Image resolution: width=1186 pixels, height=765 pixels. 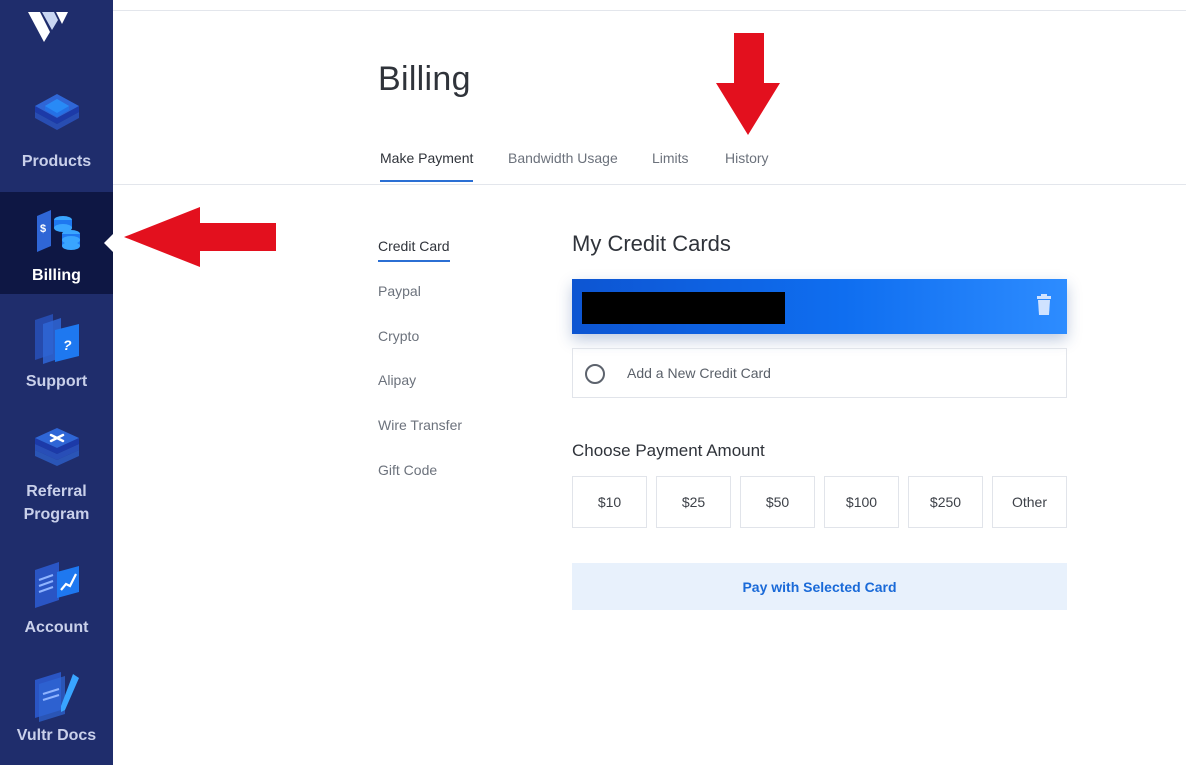 I want to click on sidebar-item-referral-program: Referral Program, so click(x=56, y=477).